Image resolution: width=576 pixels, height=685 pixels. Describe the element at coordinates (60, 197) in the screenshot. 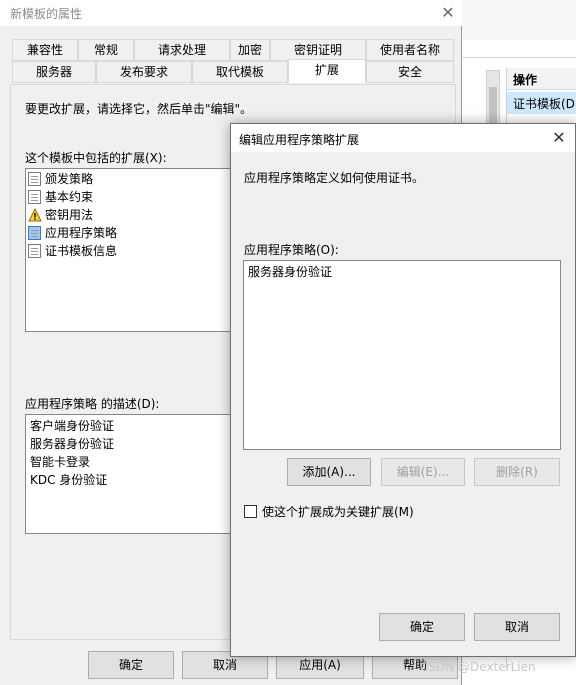

I see `list-item: 基本约束` at that location.